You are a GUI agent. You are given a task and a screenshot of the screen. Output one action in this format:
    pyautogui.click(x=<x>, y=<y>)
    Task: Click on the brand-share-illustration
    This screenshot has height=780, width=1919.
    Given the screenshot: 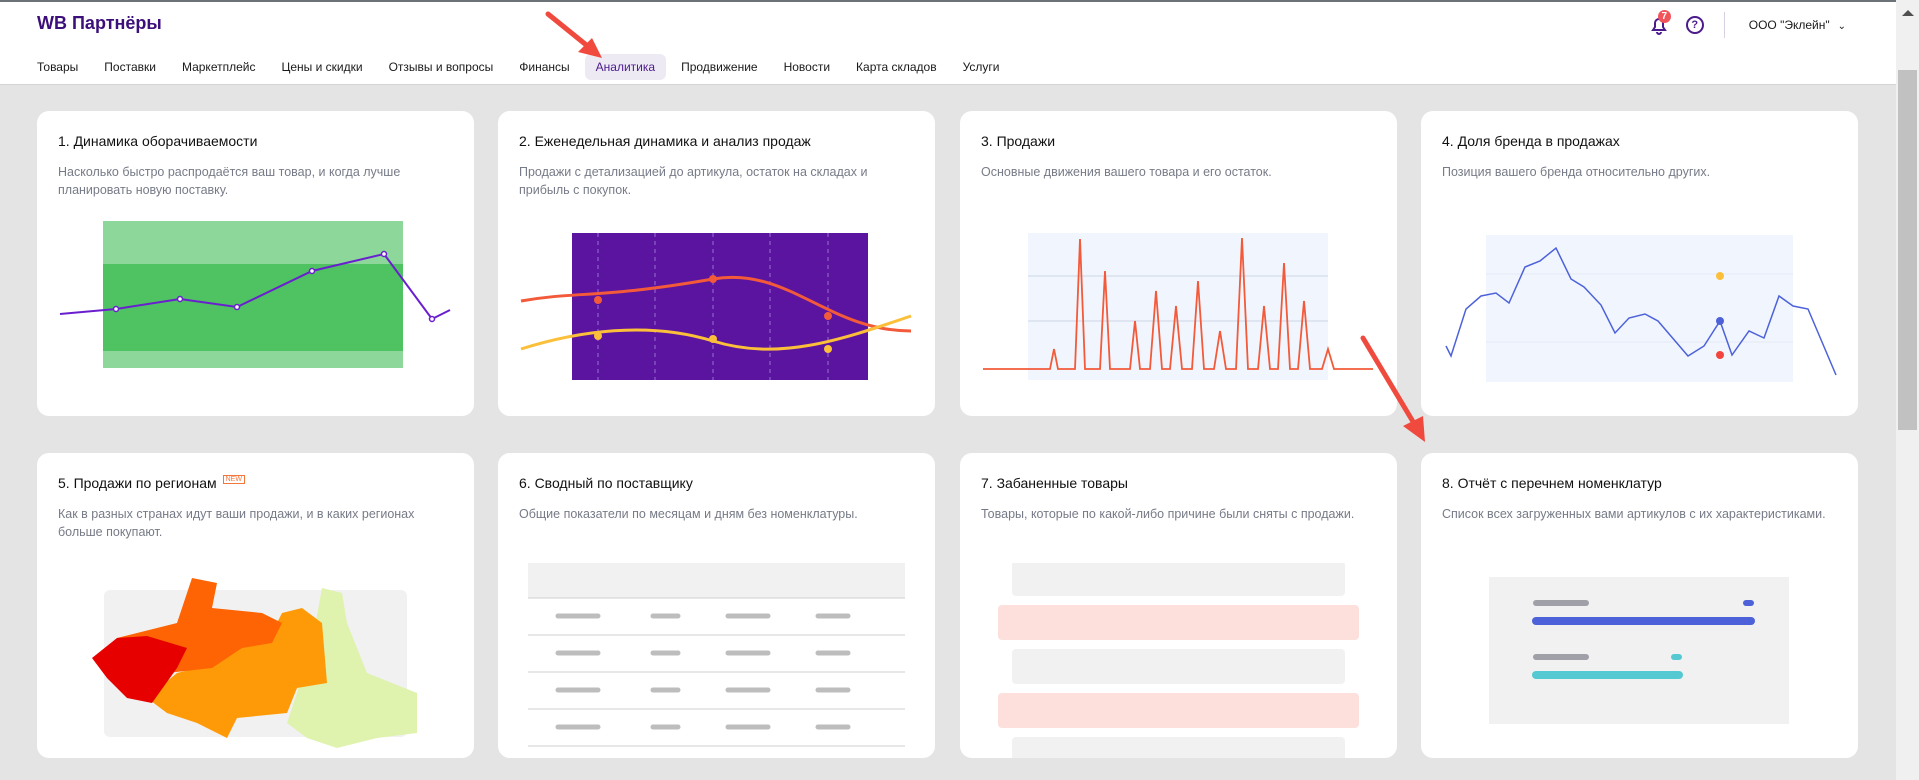 What is the action you would take?
    pyautogui.click(x=1641, y=308)
    